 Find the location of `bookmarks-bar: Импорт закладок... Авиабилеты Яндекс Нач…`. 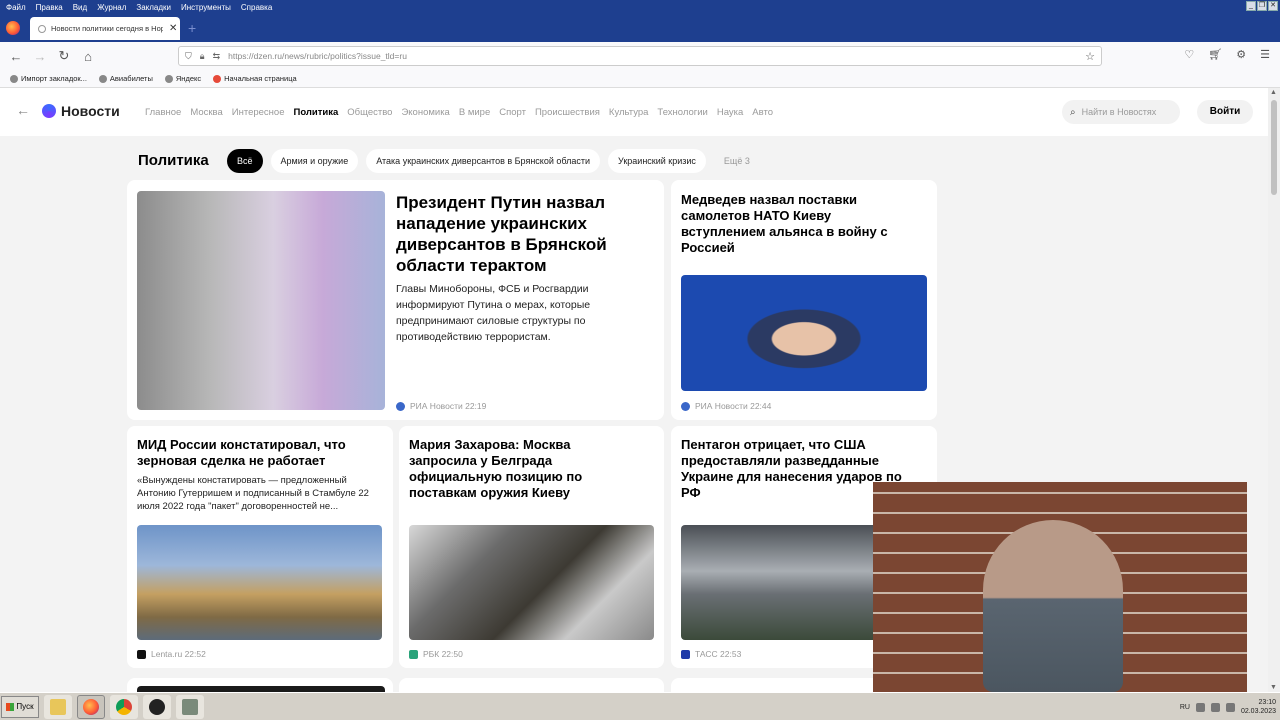

bookmarks-bar: Импорт закладок... Авиабилеты Яндекс Нач… is located at coordinates (640, 79).